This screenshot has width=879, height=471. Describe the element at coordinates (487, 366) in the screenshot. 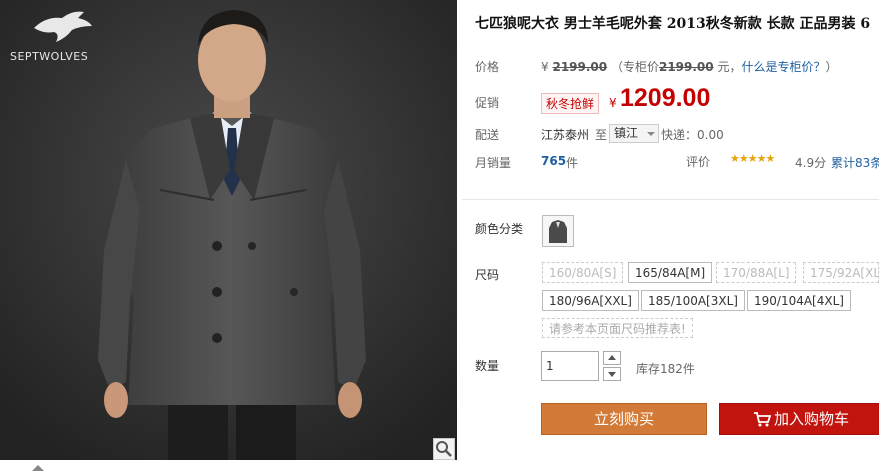

I see `quantity-label: 数量` at that location.